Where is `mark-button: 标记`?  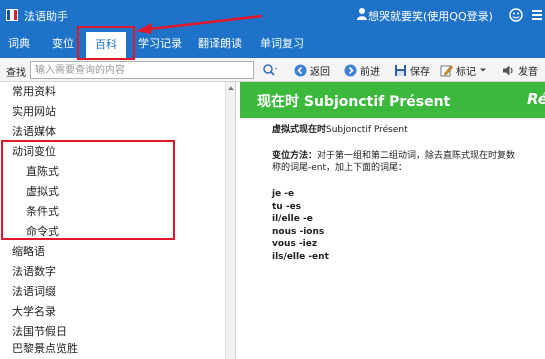 mark-button: 标记 is located at coordinates (465, 70).